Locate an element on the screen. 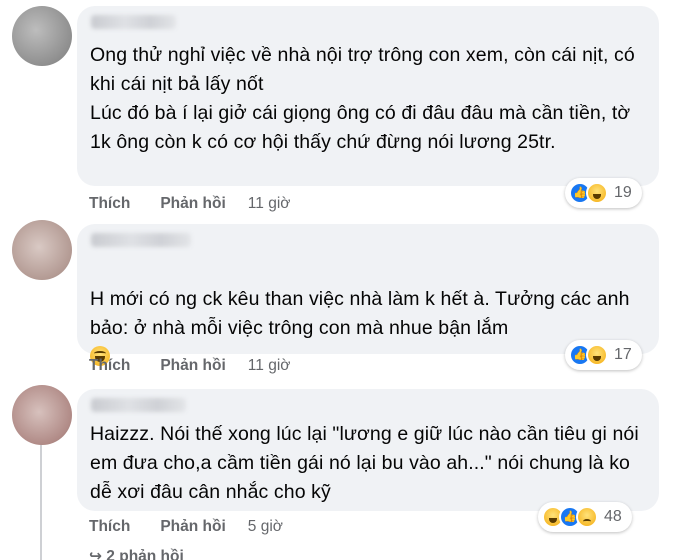 The height and width of the screenshot is (560, 700). comment-actions: Thích Phản hồi 5 giờ is located at coordinates (186, 527).